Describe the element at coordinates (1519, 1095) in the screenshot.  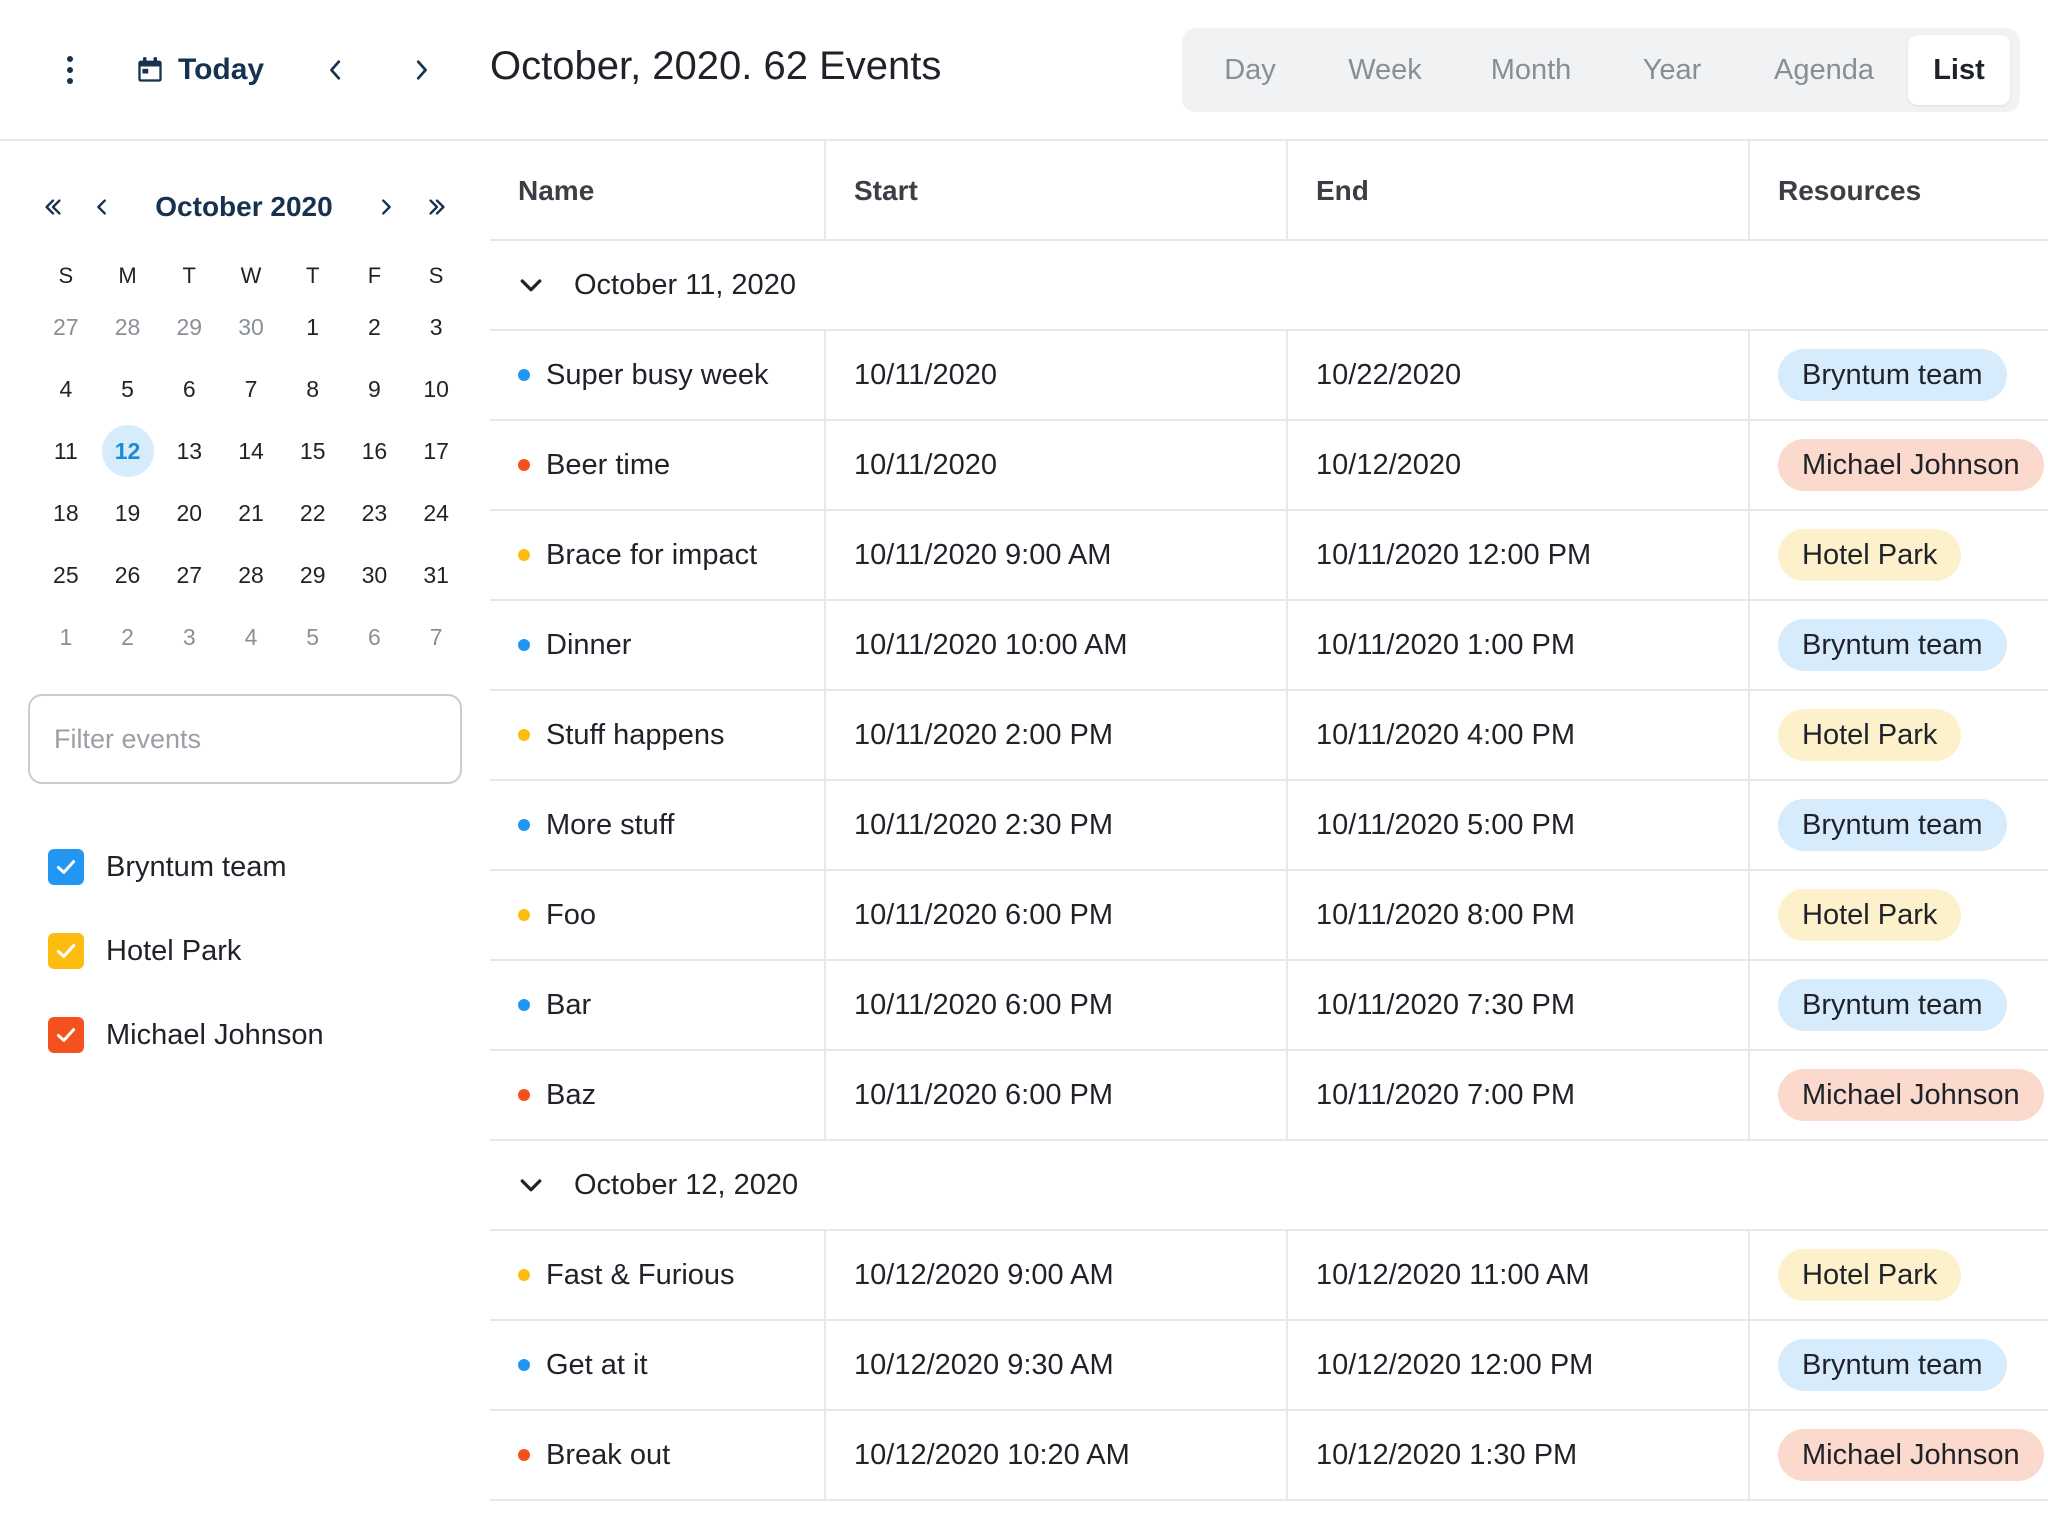
I see `event-end-cell: 10/11/2020 7:00 PM` at that location.